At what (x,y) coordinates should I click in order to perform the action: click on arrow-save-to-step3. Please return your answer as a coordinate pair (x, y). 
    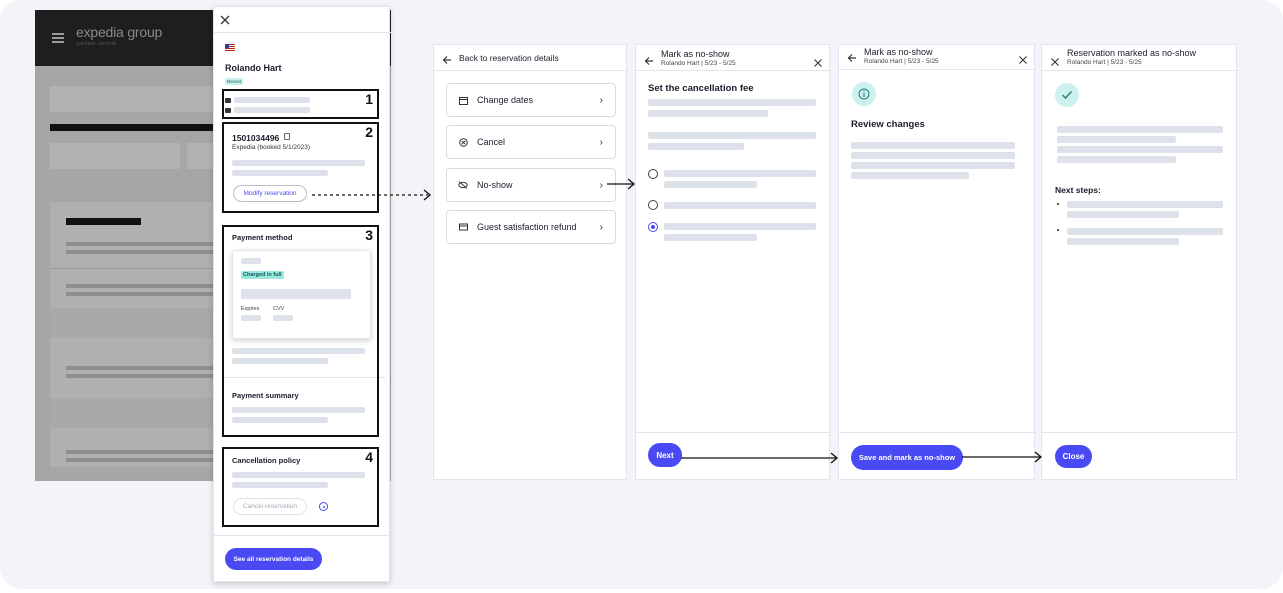
    Looking at the image, I should click on (1002, 457).